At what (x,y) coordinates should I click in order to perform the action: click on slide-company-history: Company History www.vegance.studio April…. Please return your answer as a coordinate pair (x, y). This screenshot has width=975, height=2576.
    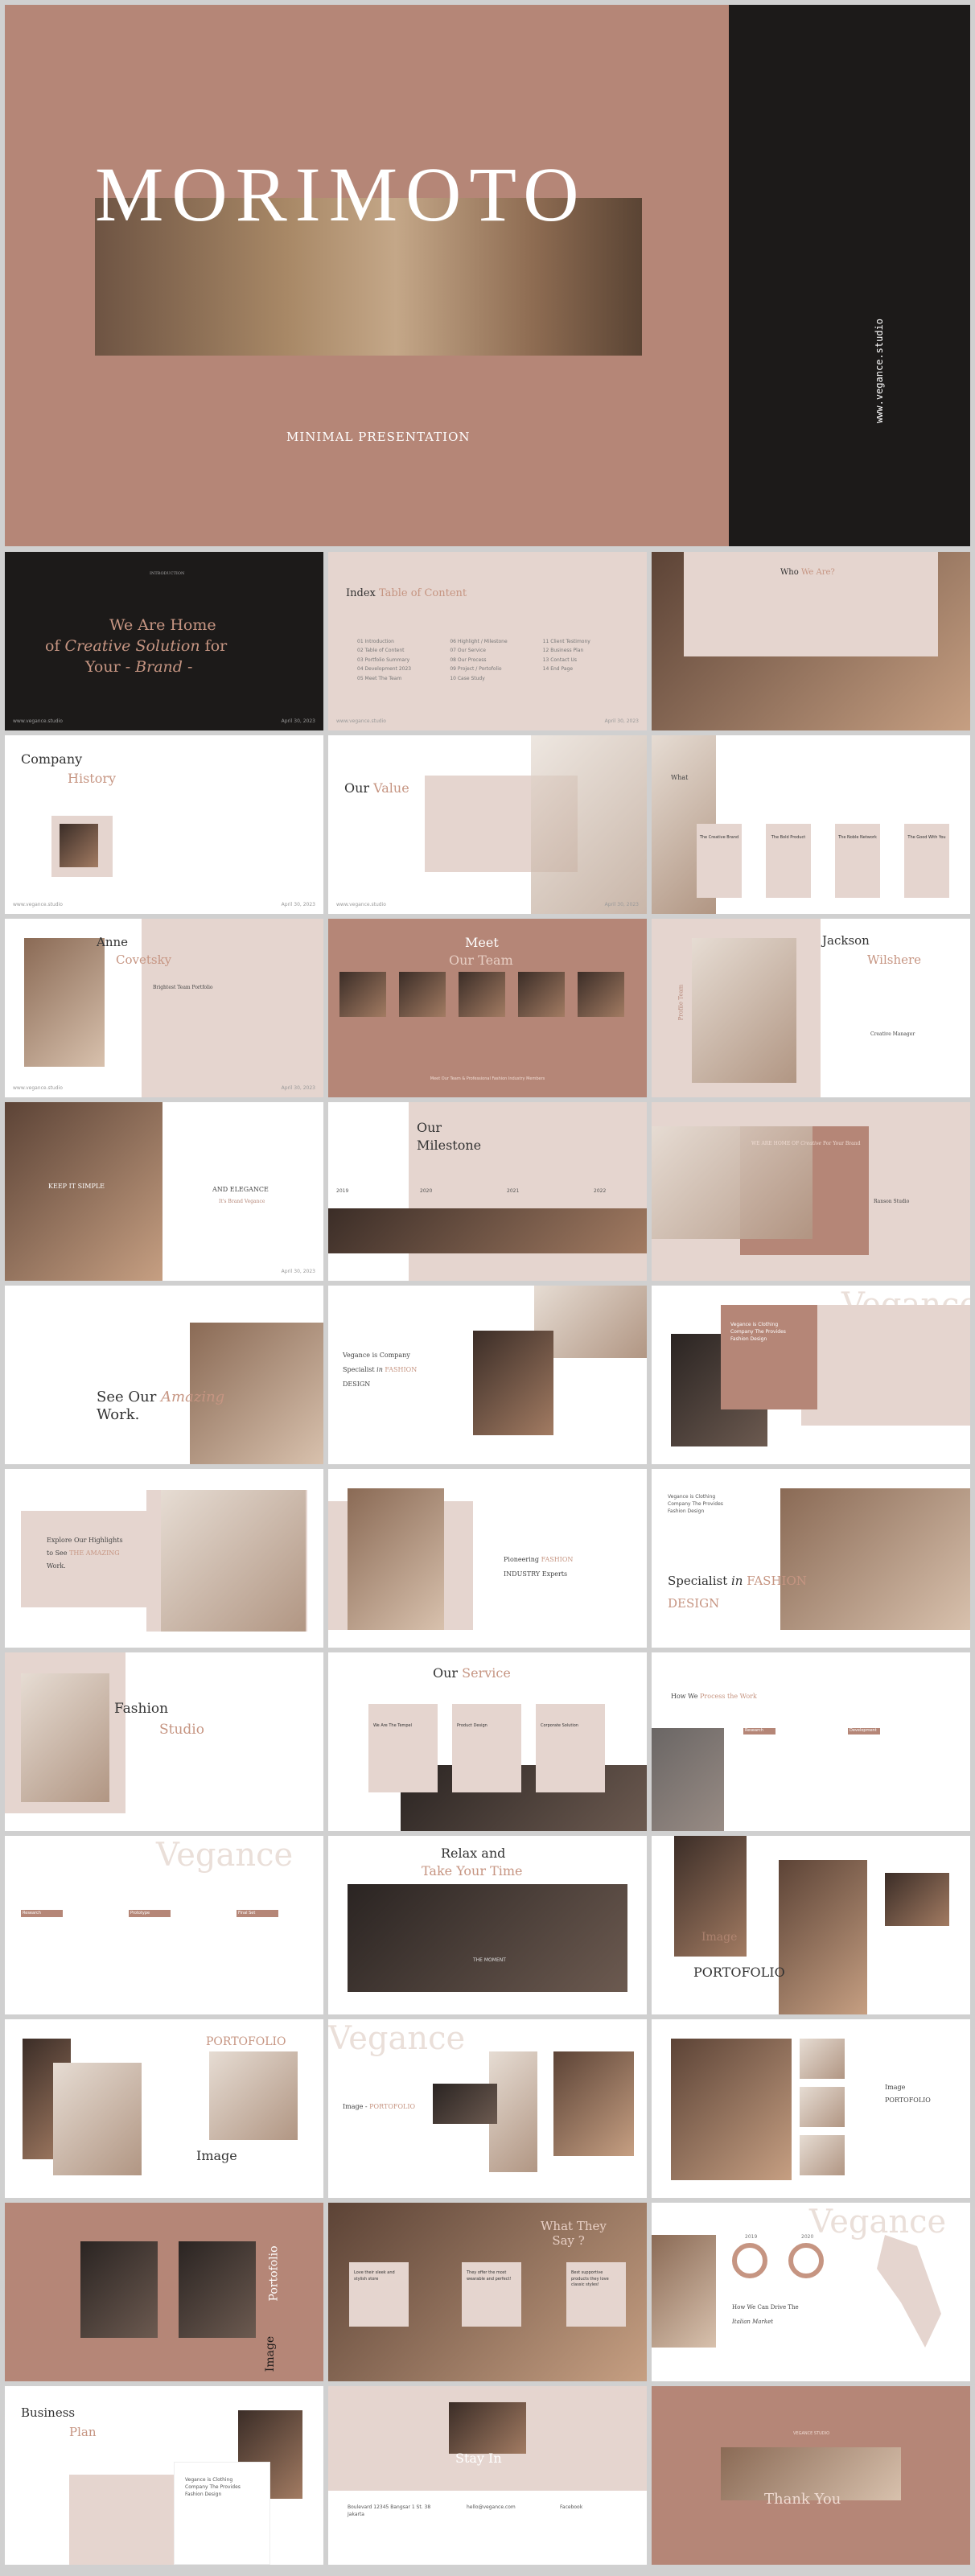
    Looking at the image, I should click on (164, 824).